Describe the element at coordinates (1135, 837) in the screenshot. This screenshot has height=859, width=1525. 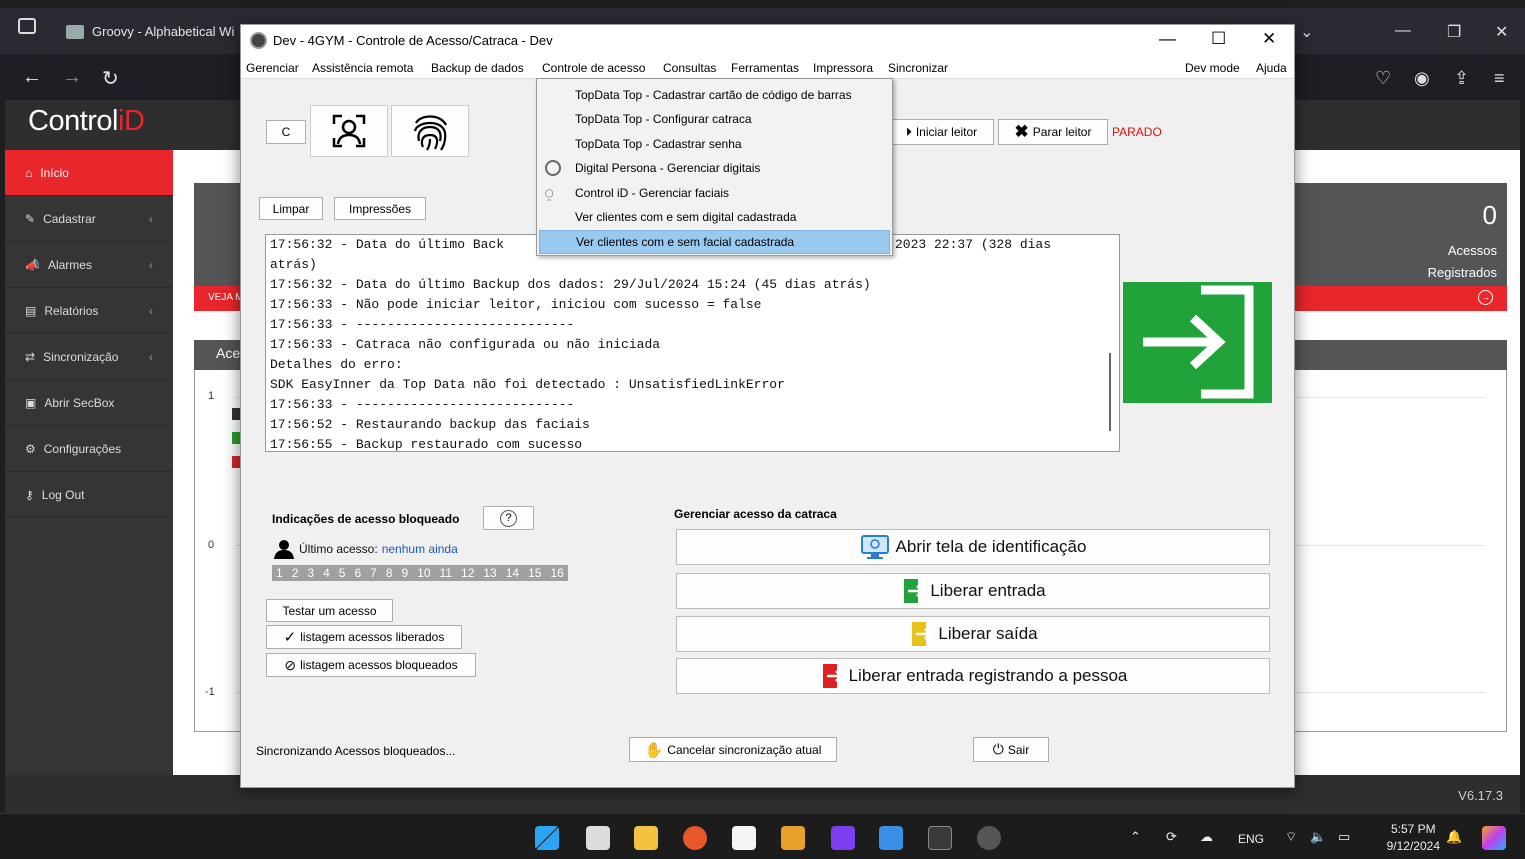
I see `tray-chevron-icon: ⌃` at that location.